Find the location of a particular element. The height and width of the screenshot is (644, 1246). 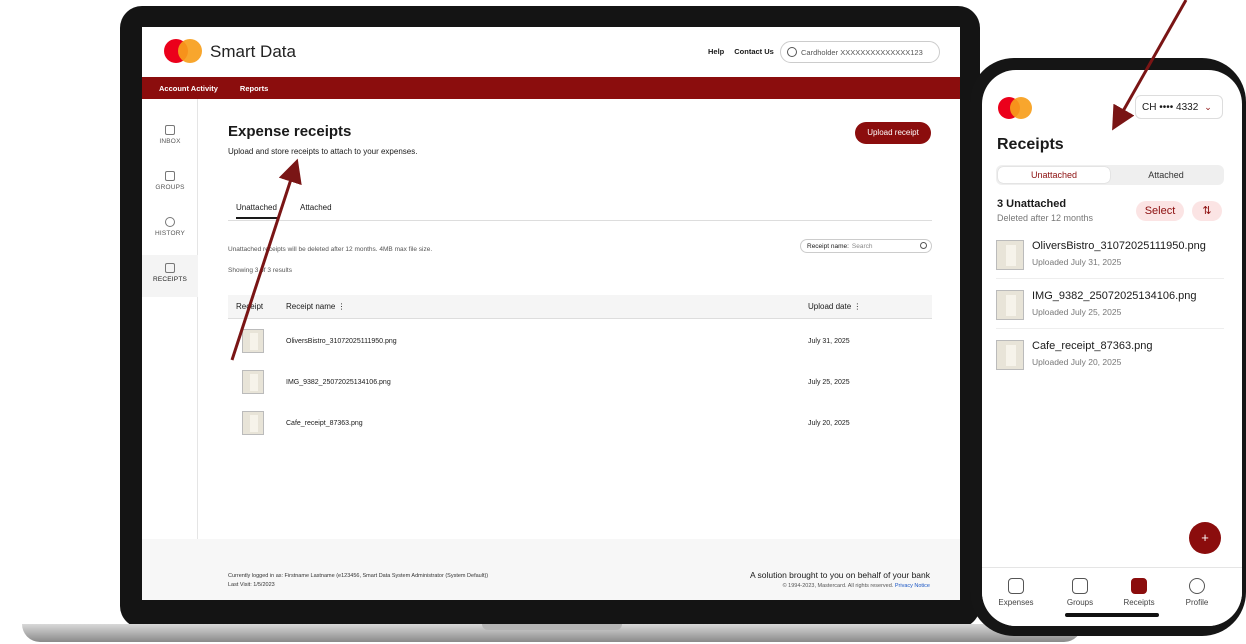

unattached-count: 3 Unattached is located at coordinates (1032, 204).